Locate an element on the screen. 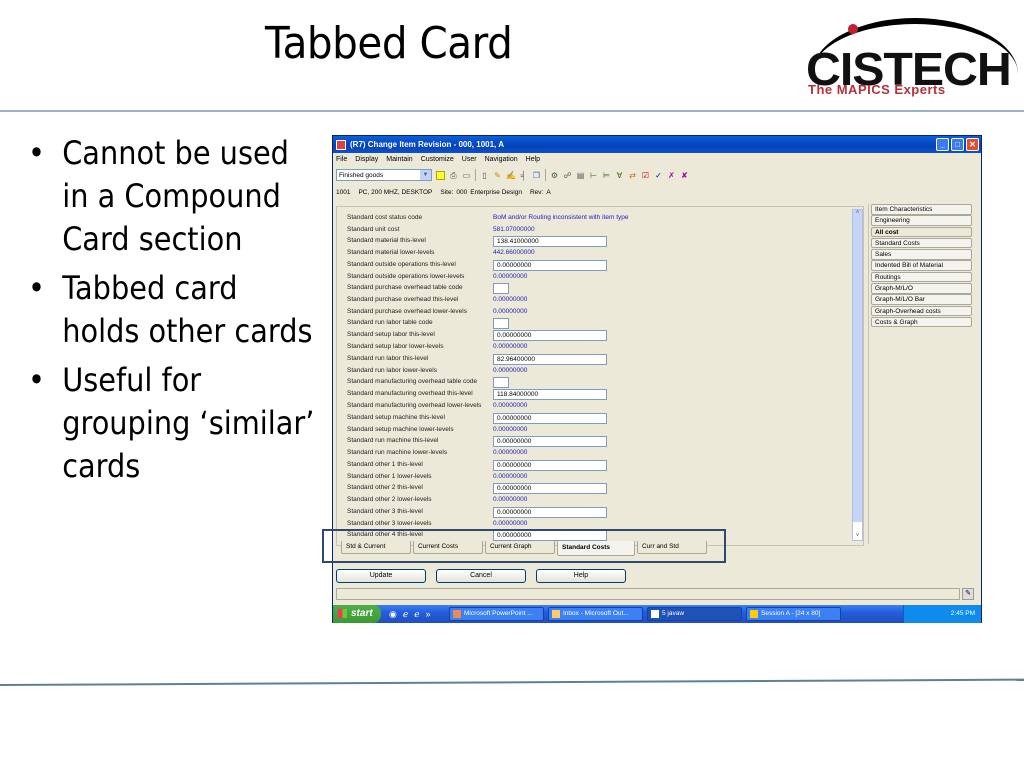 This screenshot has width=1024, height=768. routing-icon: ⇄ is located at coordinates (632, 175).